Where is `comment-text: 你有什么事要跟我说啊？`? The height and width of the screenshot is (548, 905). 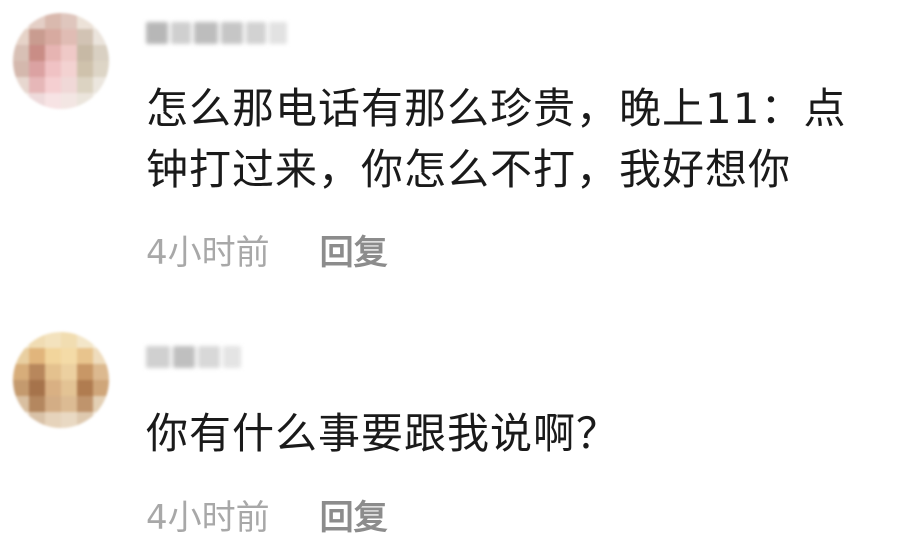 comment-text: 你有什么事要跟我说啊？ is located at coordinates (383, 433).